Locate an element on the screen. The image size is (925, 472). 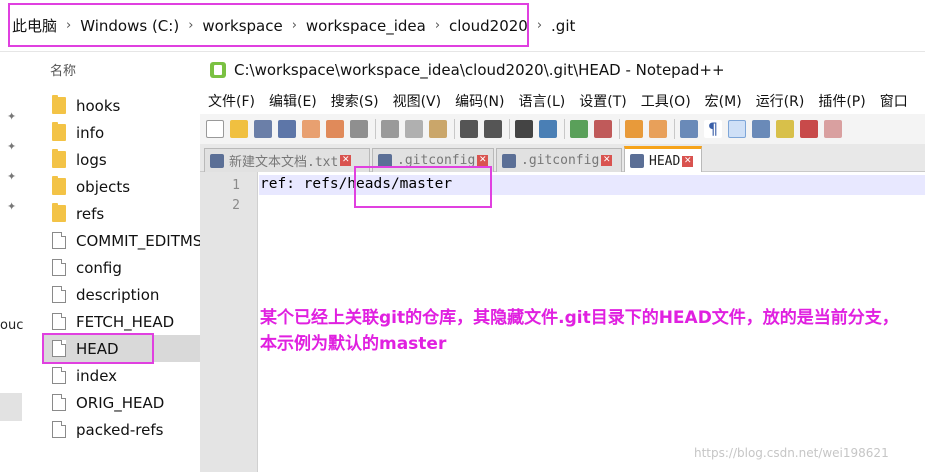
tab-gitconfig-2: .gitconfig ✕ is located at coordinates (559, 160).